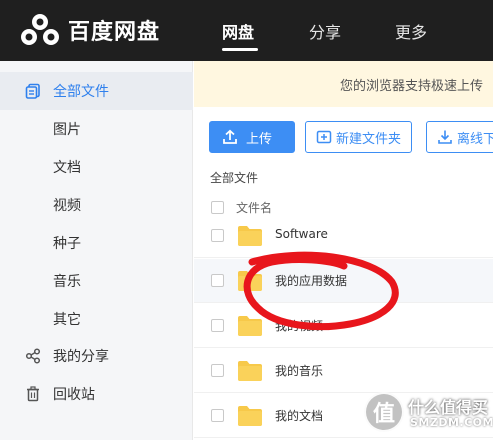 Image resolution: width=493 pixels, height=440 pixels. What do you see at coordinates (369, 139) in the screenshot?
I see `new-folder-button-label: 新建文件夹` at bounding box center [369, 139].